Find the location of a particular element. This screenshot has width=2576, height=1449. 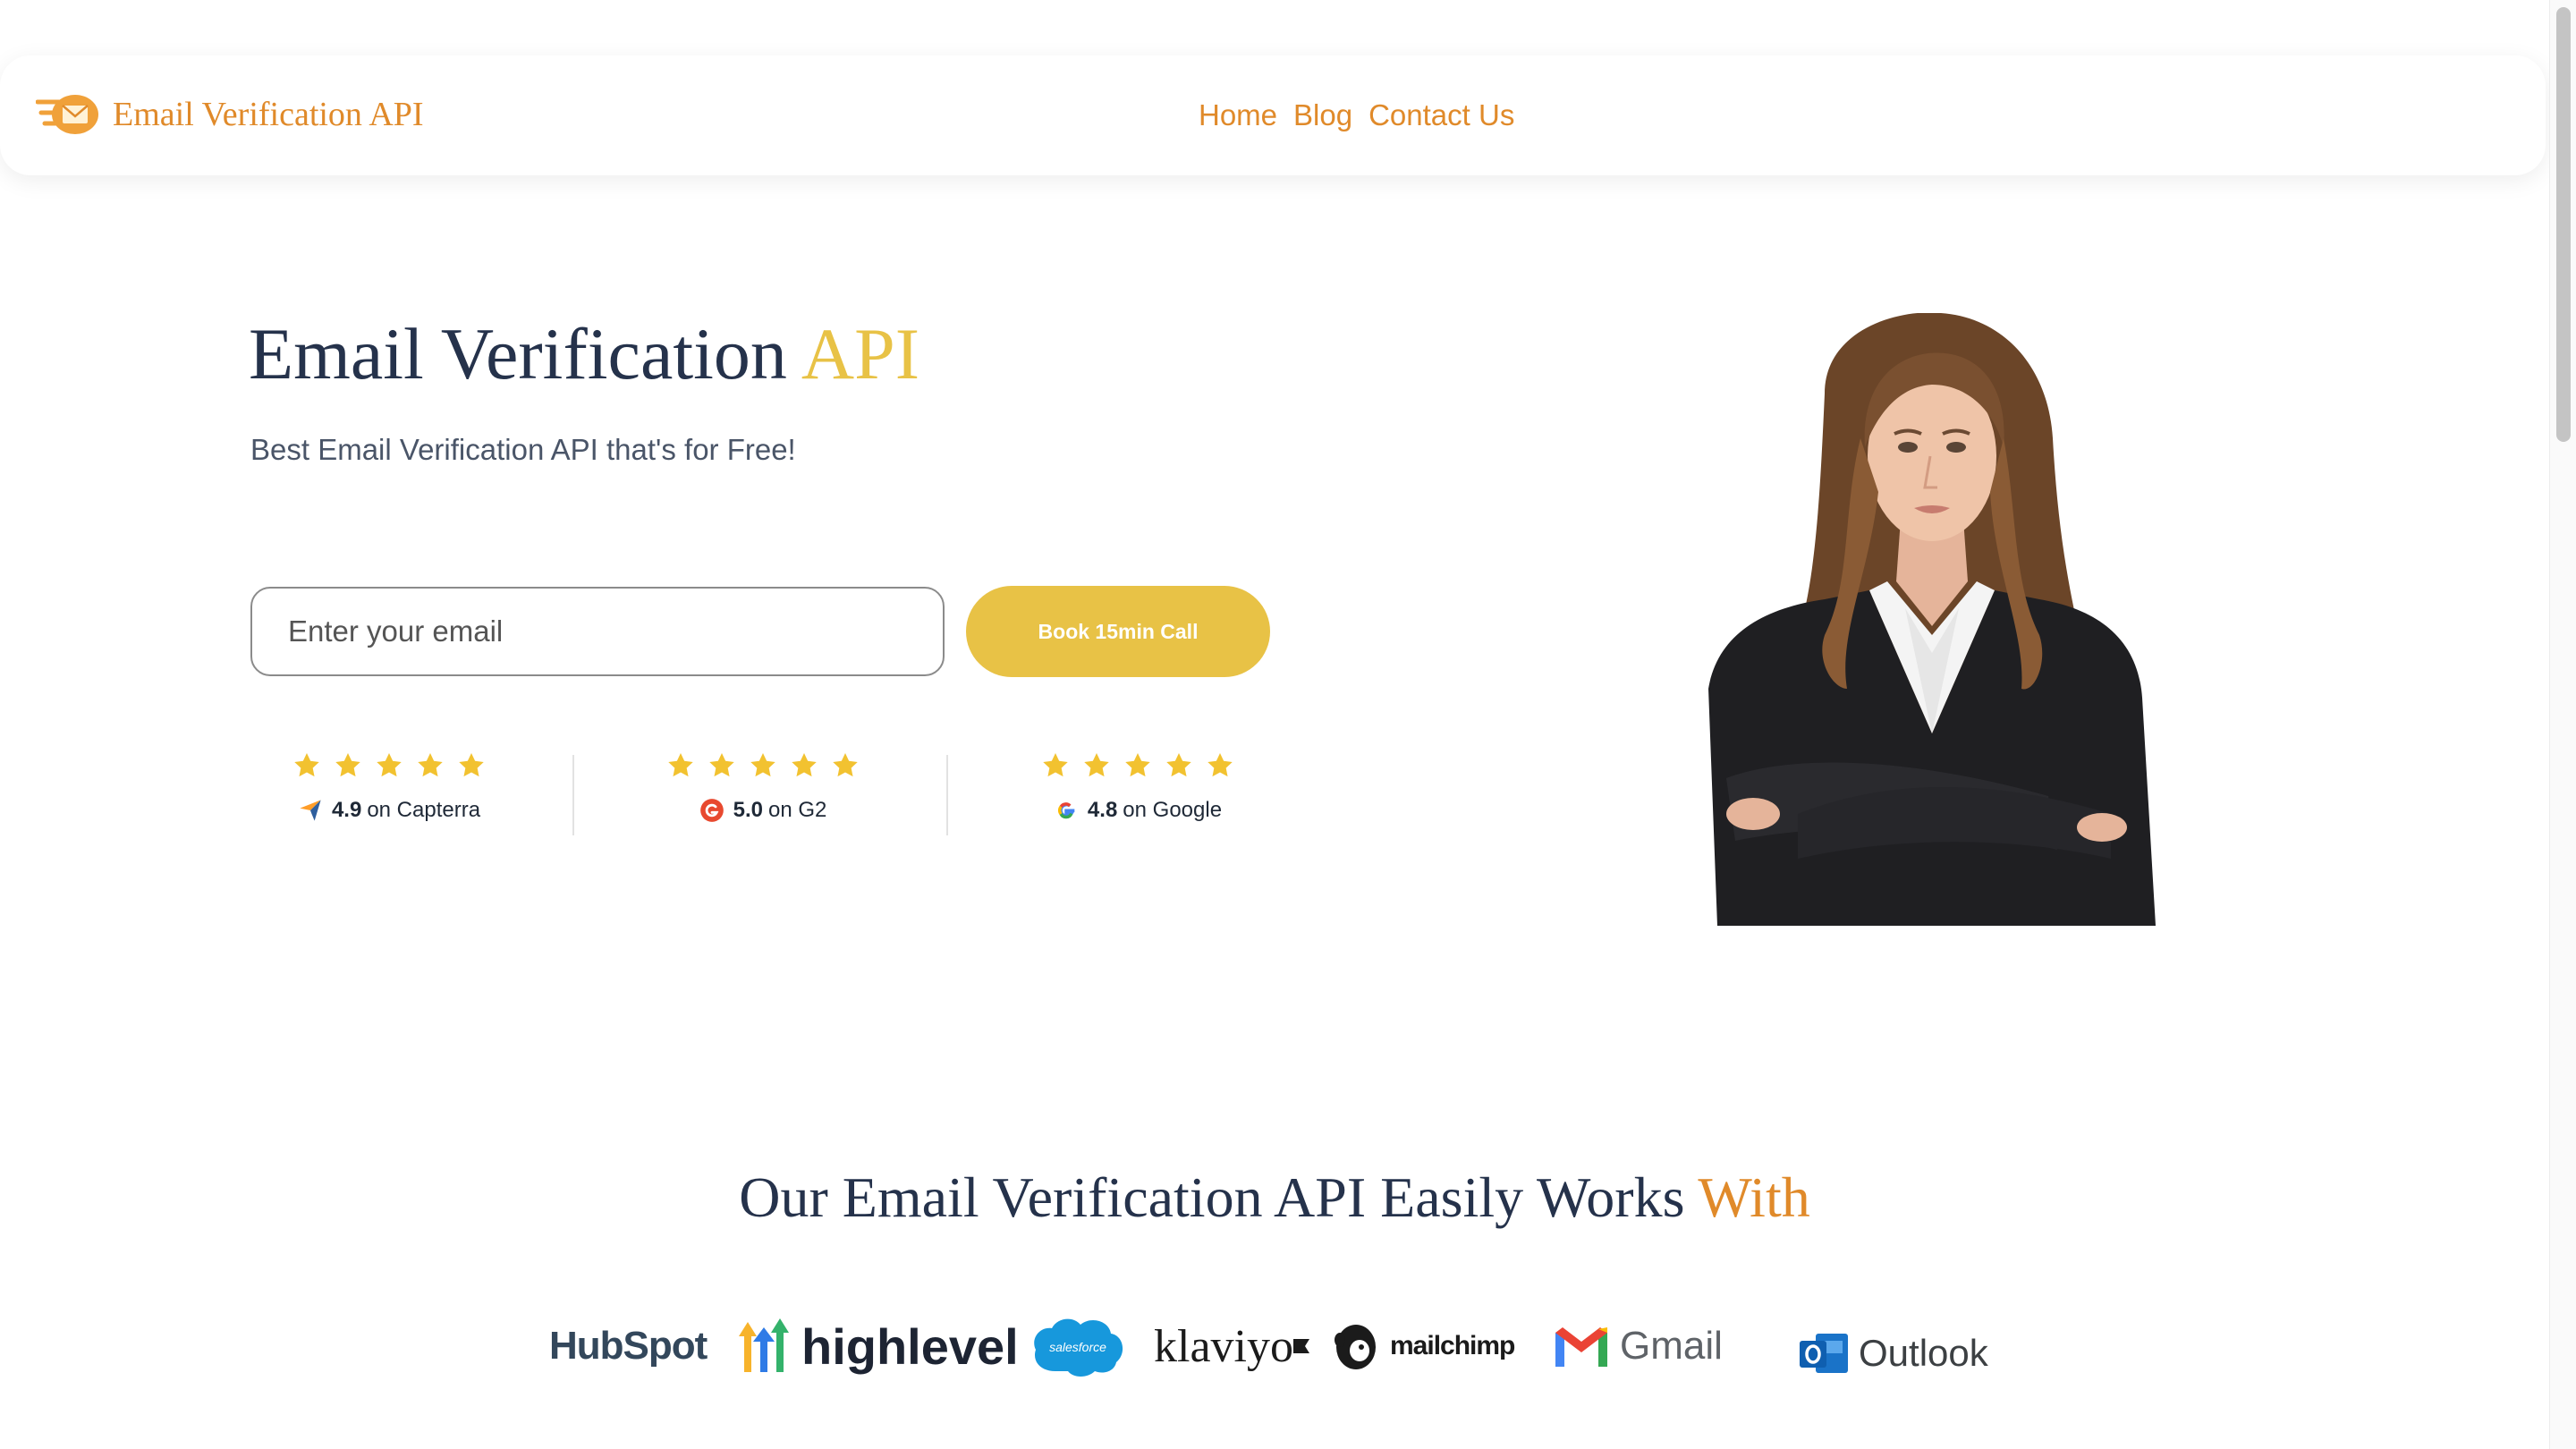

rating-score: 4.8 is located at coordinates (1102, 810).